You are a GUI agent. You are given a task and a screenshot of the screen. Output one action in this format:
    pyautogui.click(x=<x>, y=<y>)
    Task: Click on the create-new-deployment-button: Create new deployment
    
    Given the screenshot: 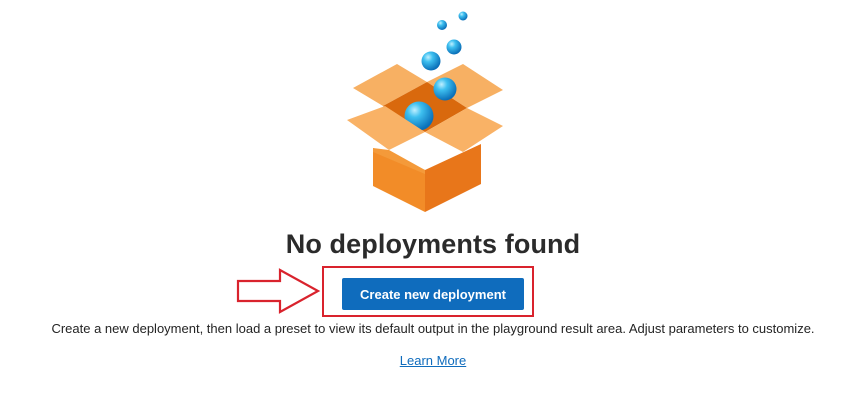 What is the action you would take?
    pyautogui.click(x=433, y=294)
    